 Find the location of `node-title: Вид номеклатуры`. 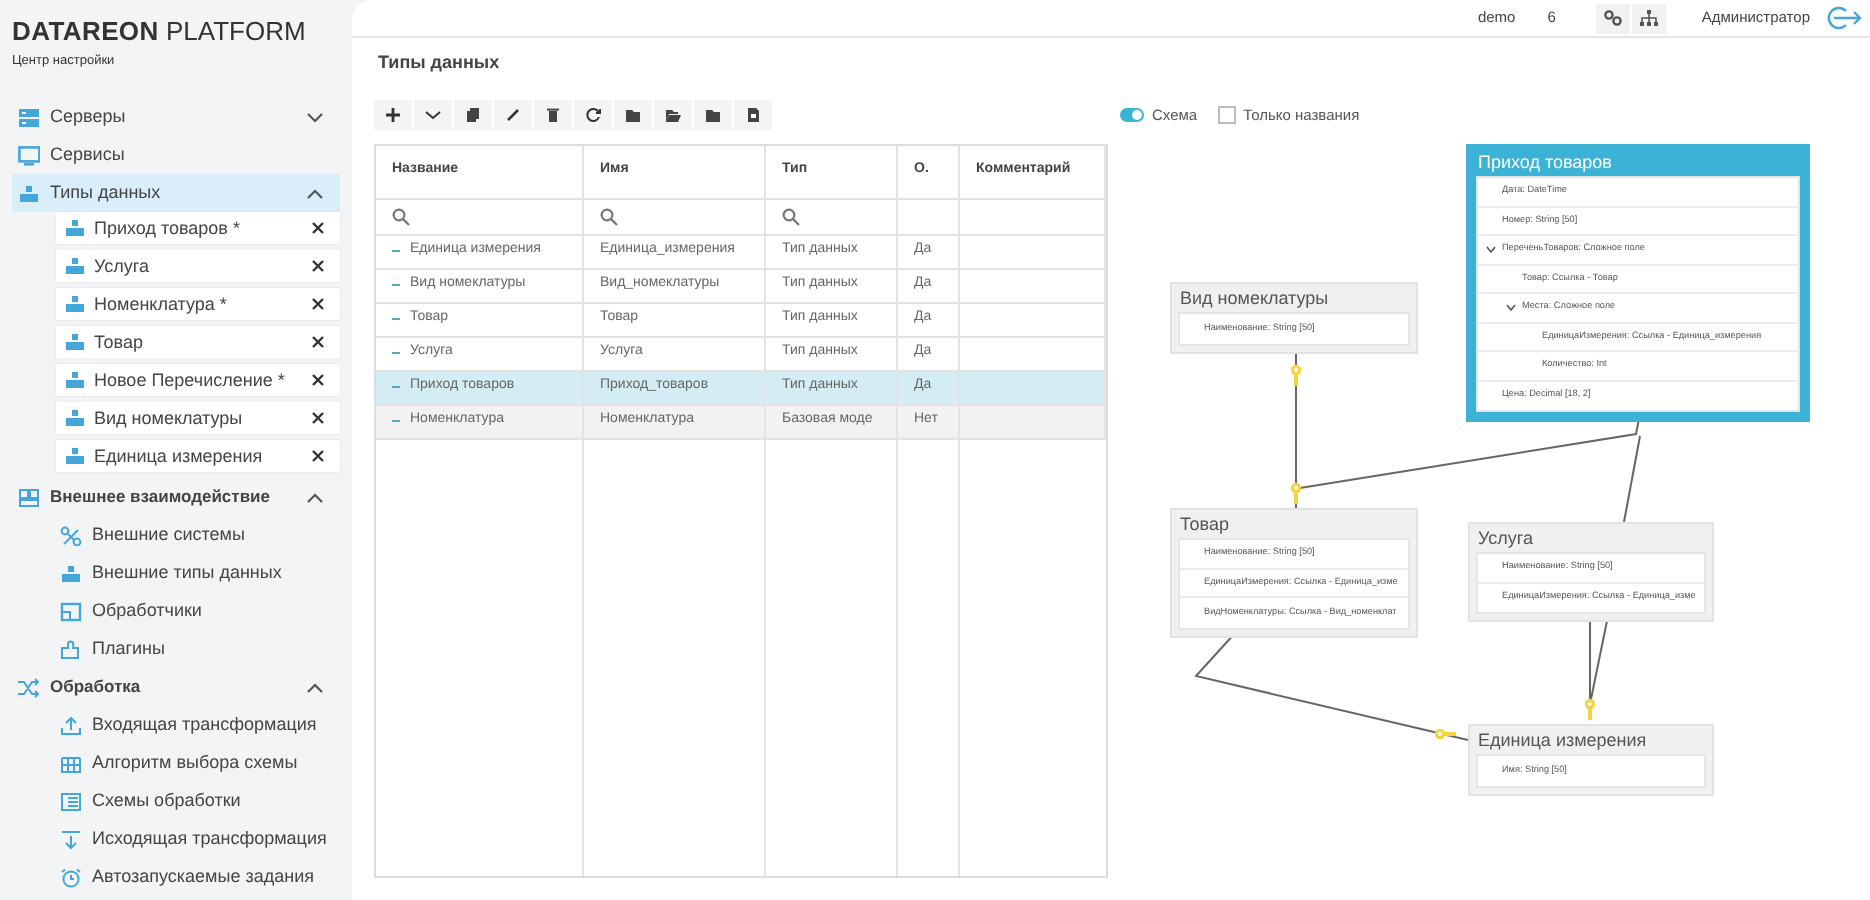

node-title: Вид номеклатуры is located at coordinates (1254, 299).